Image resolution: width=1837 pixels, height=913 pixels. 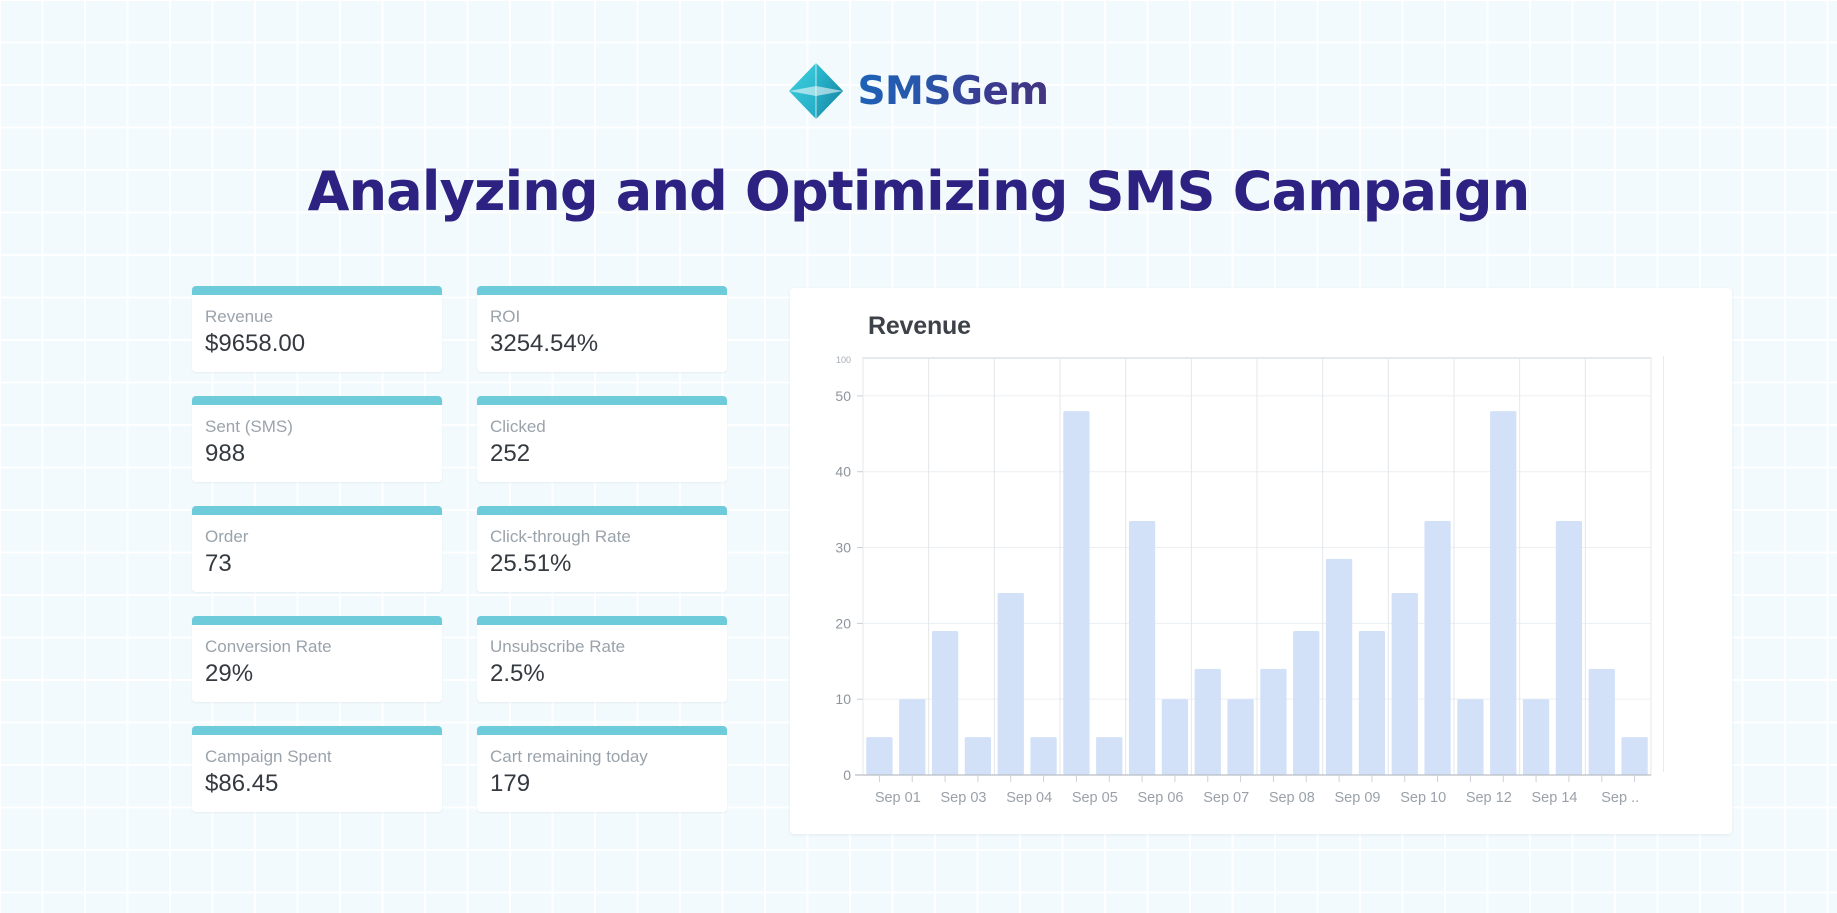 What do you see at coordinates (919, 191) in the screenshot?
I see `page-title: Analyzing and Optimizing SMS Campaign` at bounding box center [919, 191].